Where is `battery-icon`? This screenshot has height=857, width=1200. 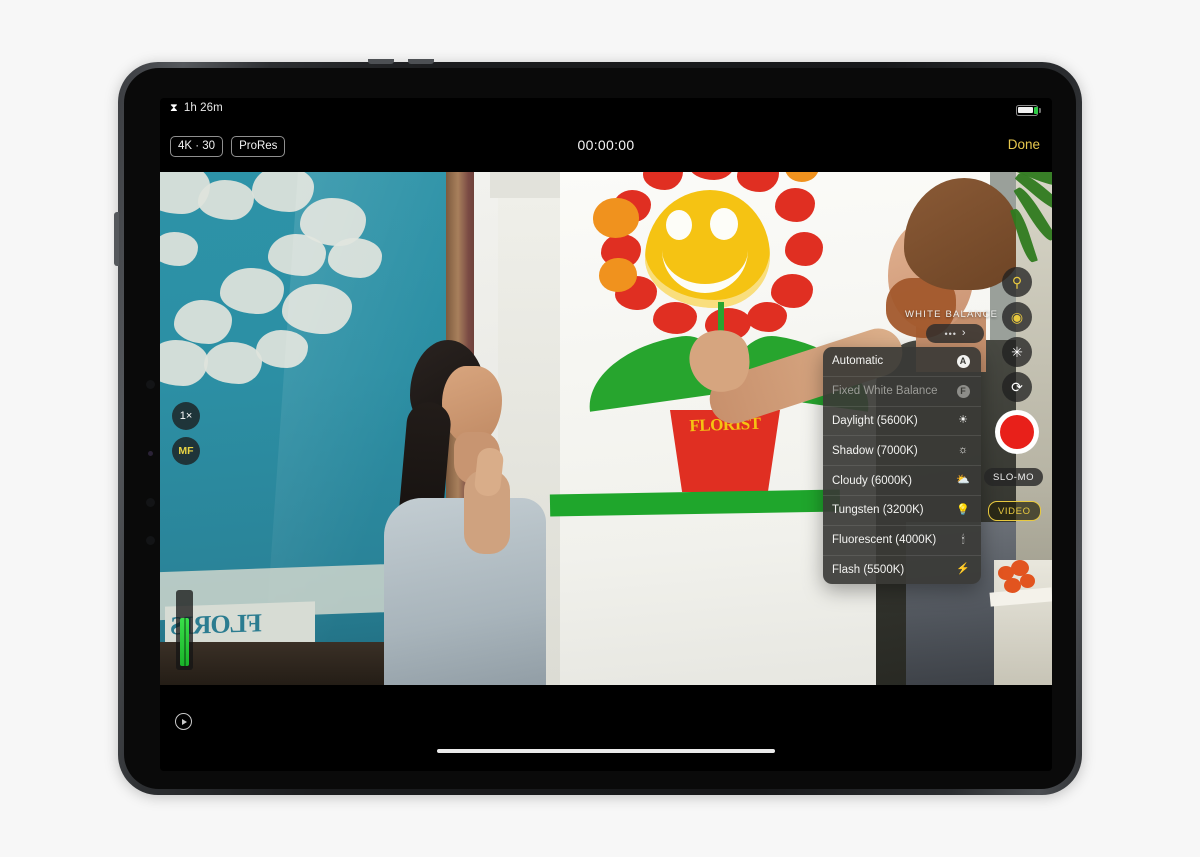 battery-icon is located at coordinates (1029, 111).